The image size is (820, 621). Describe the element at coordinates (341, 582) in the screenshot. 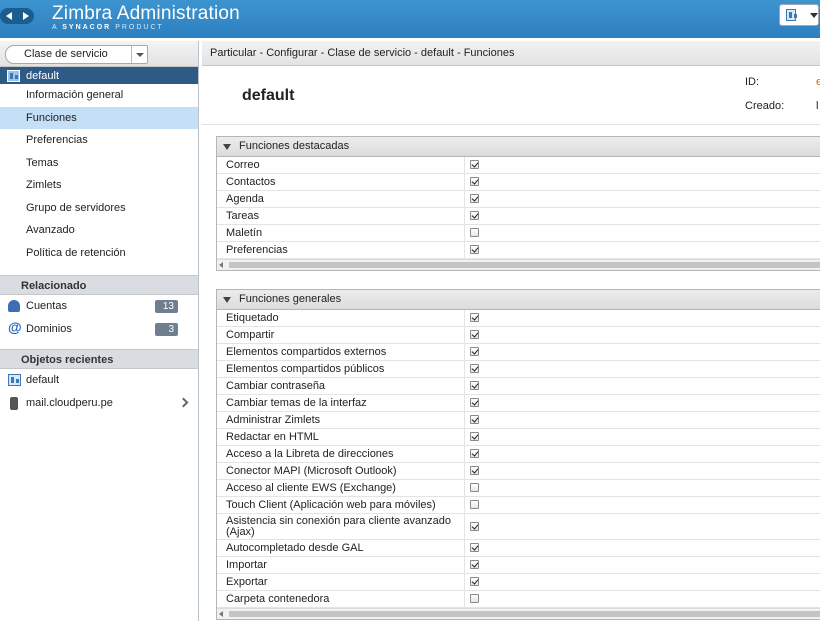

I see `feature-label: Exportar` at that location.